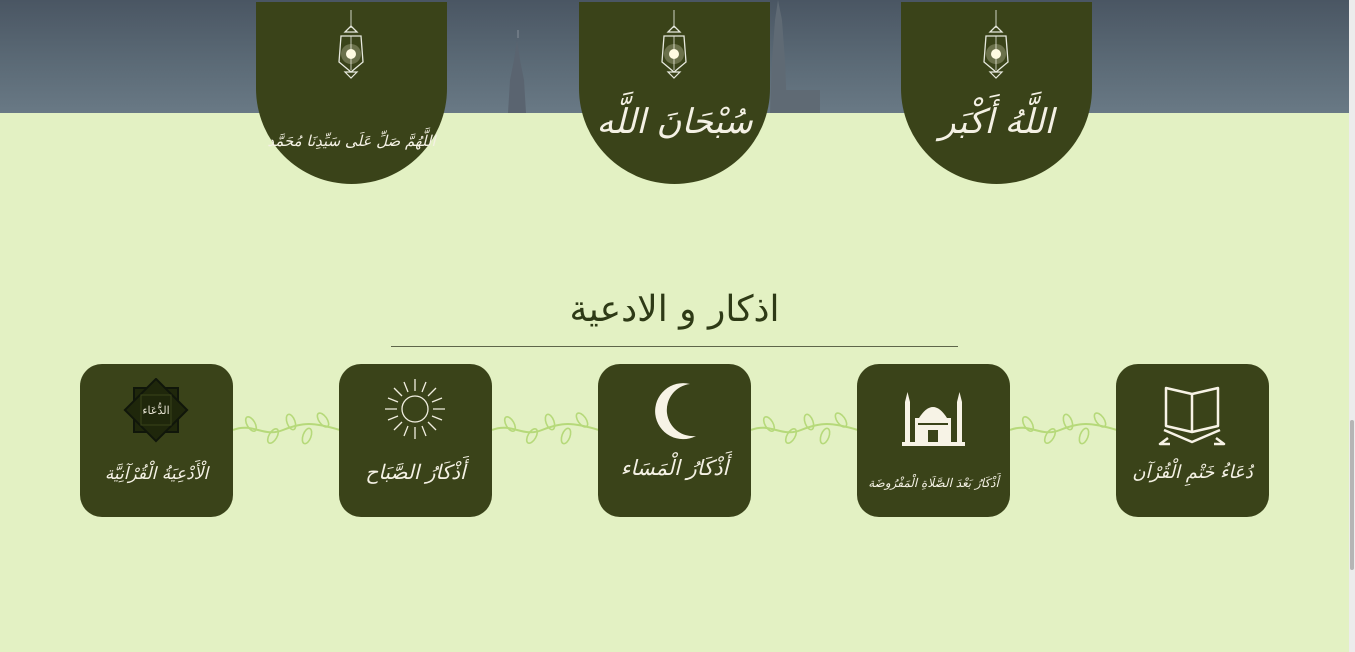 The width and height of the screenshot is (1355, 652). Describe the element at coordinates (1352, 326) in the screenshot. I see `page-scrollbar` at that location.